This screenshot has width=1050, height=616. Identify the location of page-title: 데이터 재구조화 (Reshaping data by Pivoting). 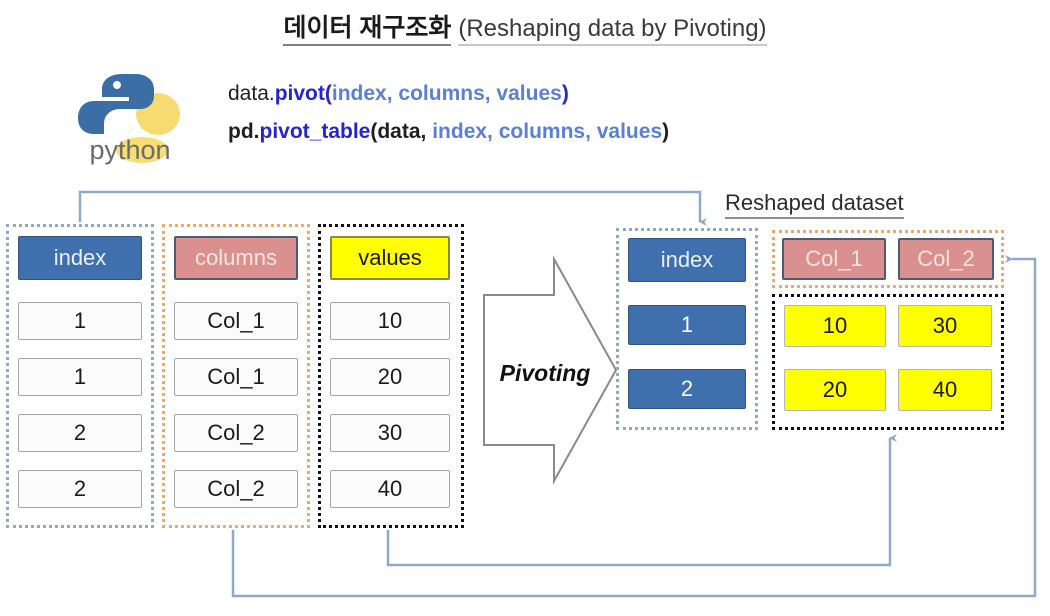
(525, 27).